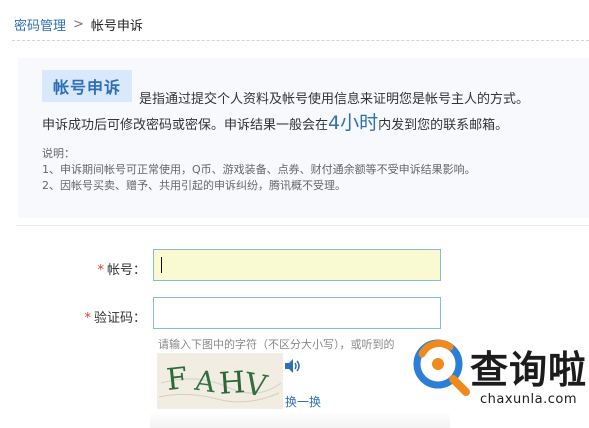 This screenshot has width=589, height=428. I want to click on account-label: * 帐号：, so click(101, 268).